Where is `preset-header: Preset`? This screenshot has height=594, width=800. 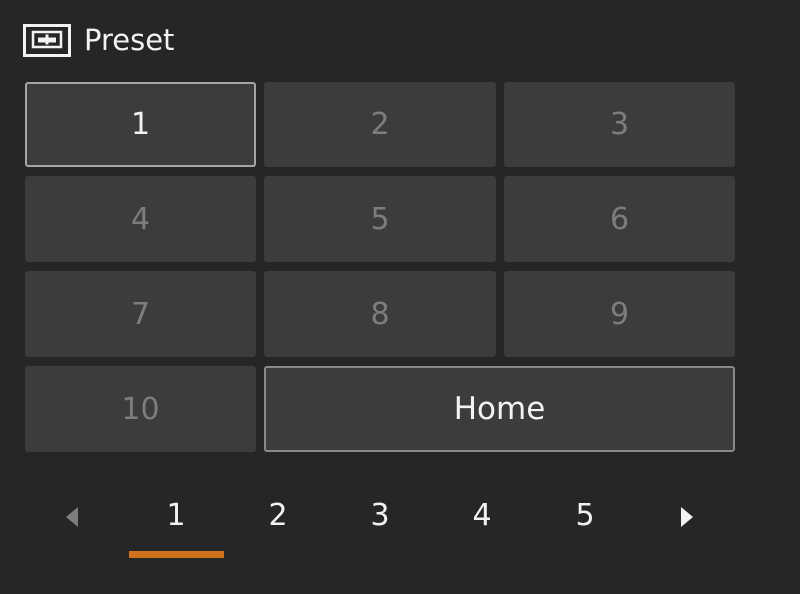
preset-header: Preset is located at coordinates (98, 40).